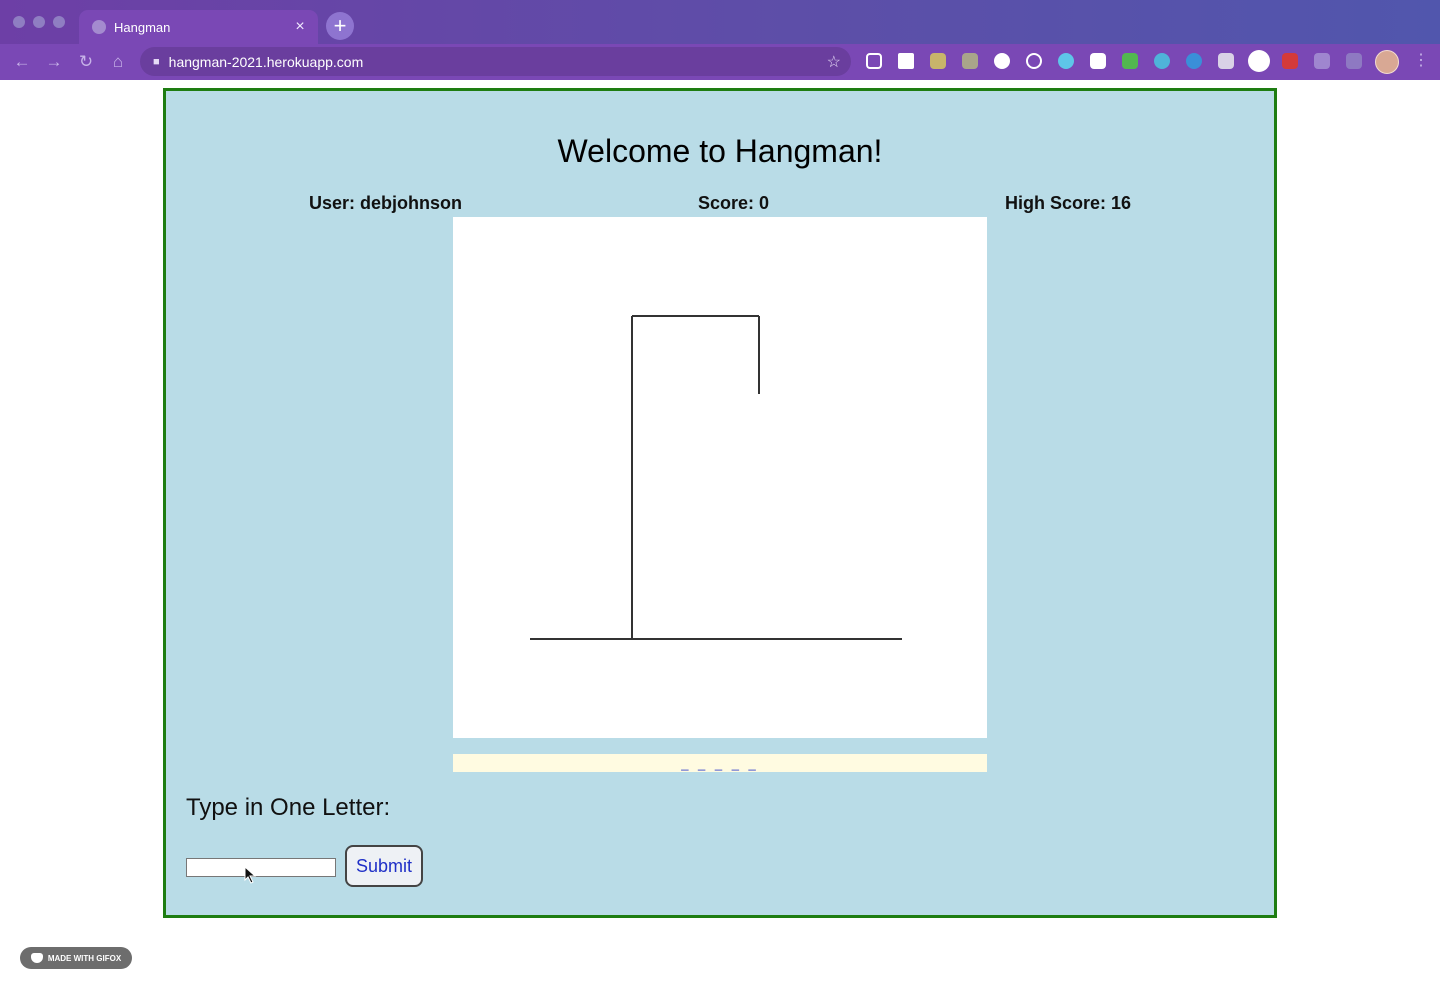 This screenshot has height=988, width=1440. What do you see at coordinates (495, 61) in the screenshot?
I see `address-bar: ■ hangman-2021.herokuapp.com ☆` at bounding box center [495, 61].